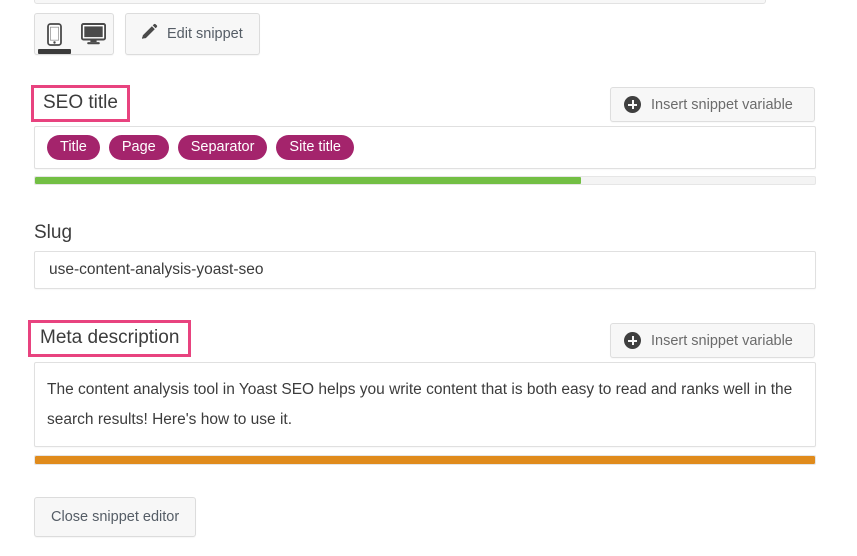 The height and width of the screenshot is (556, 857). What do you see at coordinates (205, 34) in the screenshot?
I see `edit-snippet-label: Edit snippet` at bounding box center [205, 34].